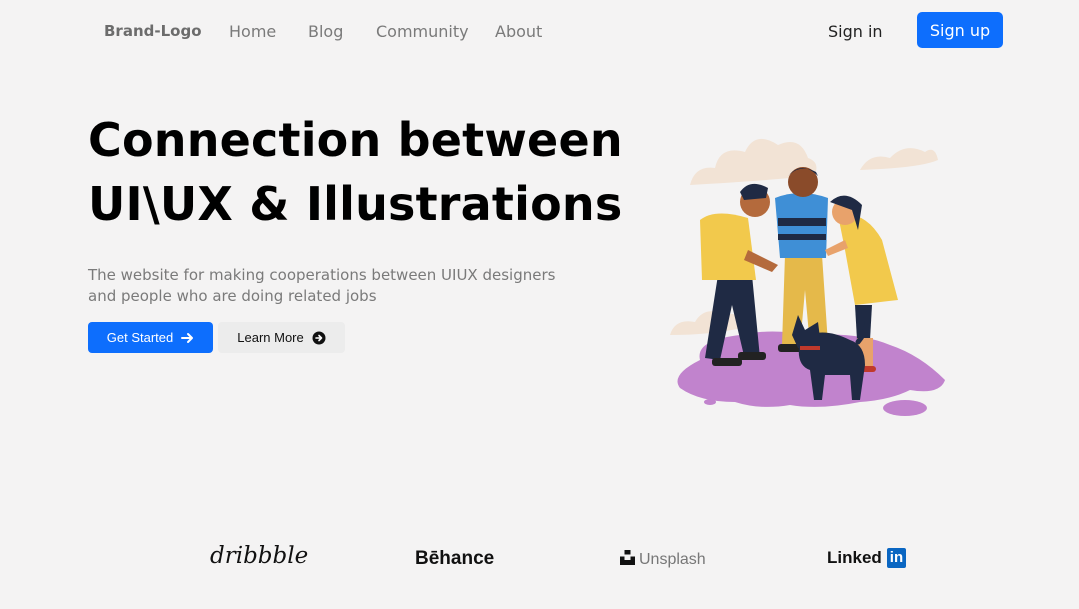  I want to click on behance-wordmark: Bēhance, so click(455, 558).